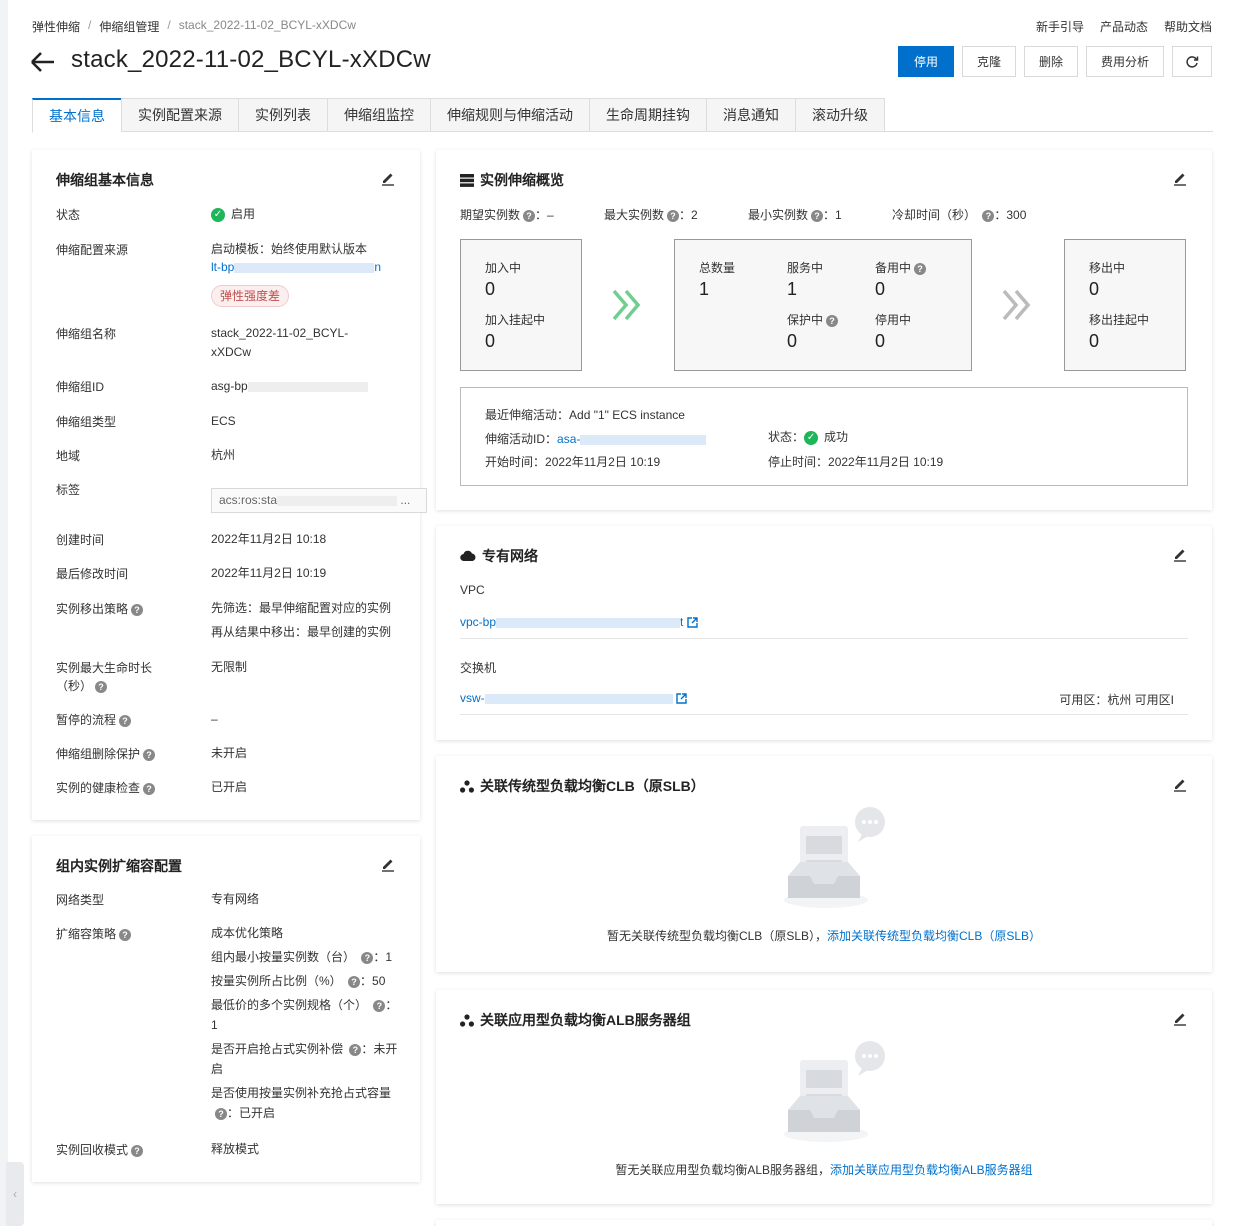  What do you see at coordinates (222, 267) in the screenshot?
I see `launch-template-id: lt-bp` at bounding box center [222, 267].